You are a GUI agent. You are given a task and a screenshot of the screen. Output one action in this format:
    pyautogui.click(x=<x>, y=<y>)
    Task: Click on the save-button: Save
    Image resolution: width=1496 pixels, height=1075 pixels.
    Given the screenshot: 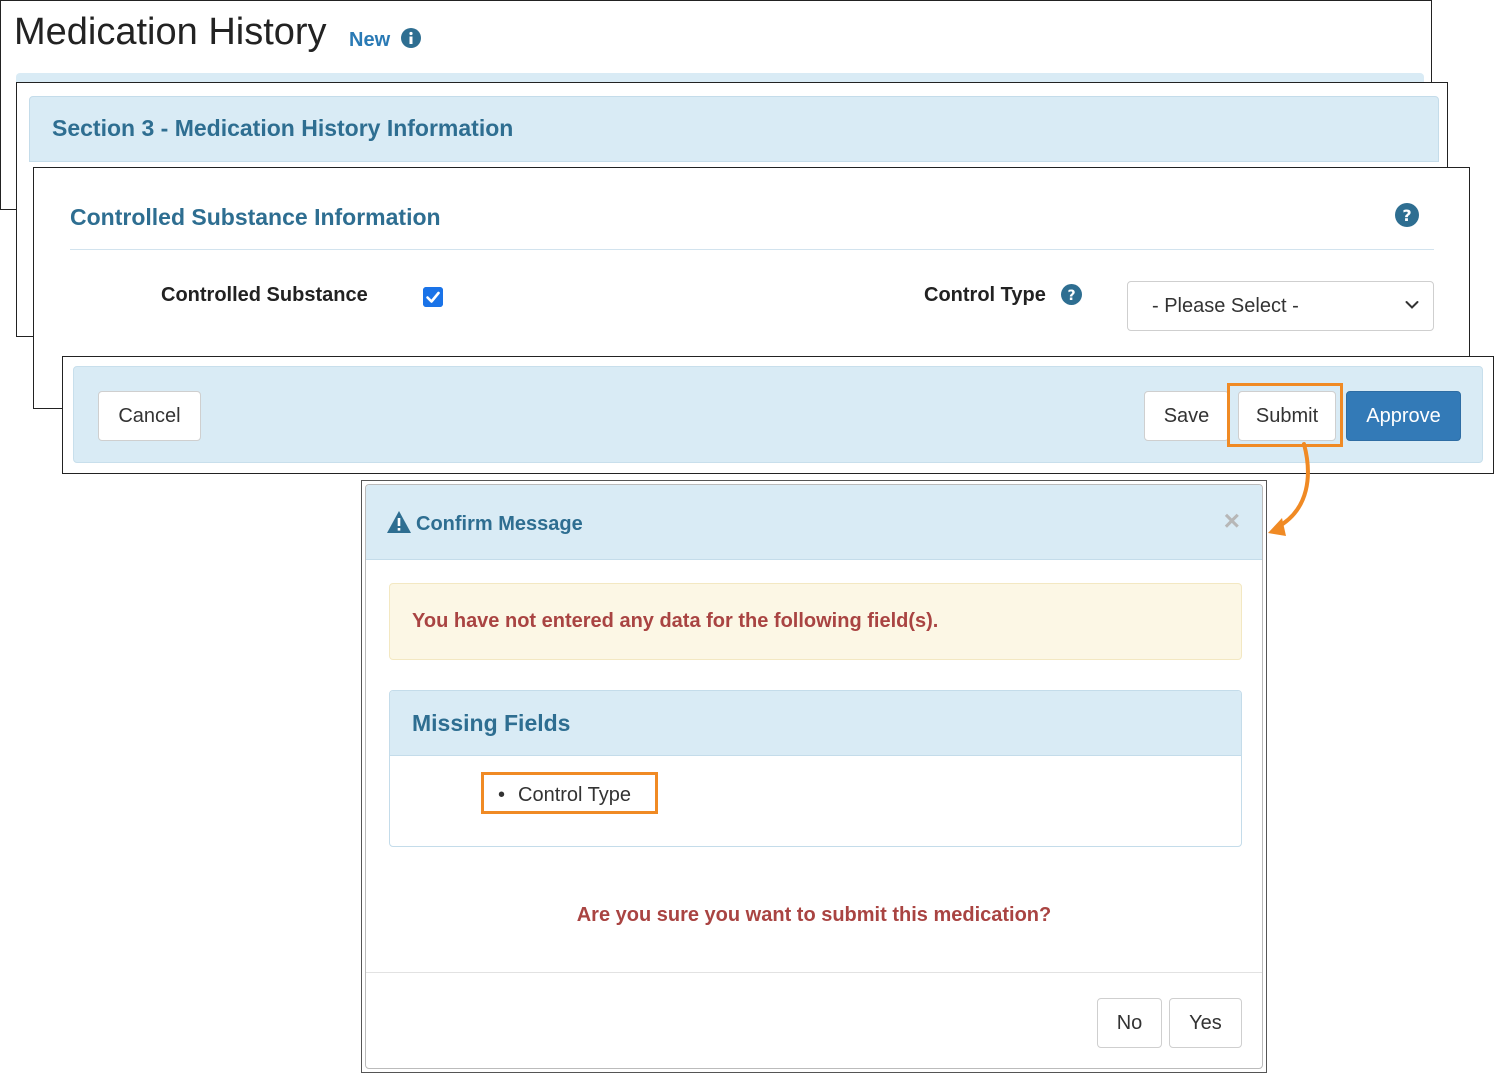 What is the action you would take?
    pyautogui.click(x=1186, y=416)
    